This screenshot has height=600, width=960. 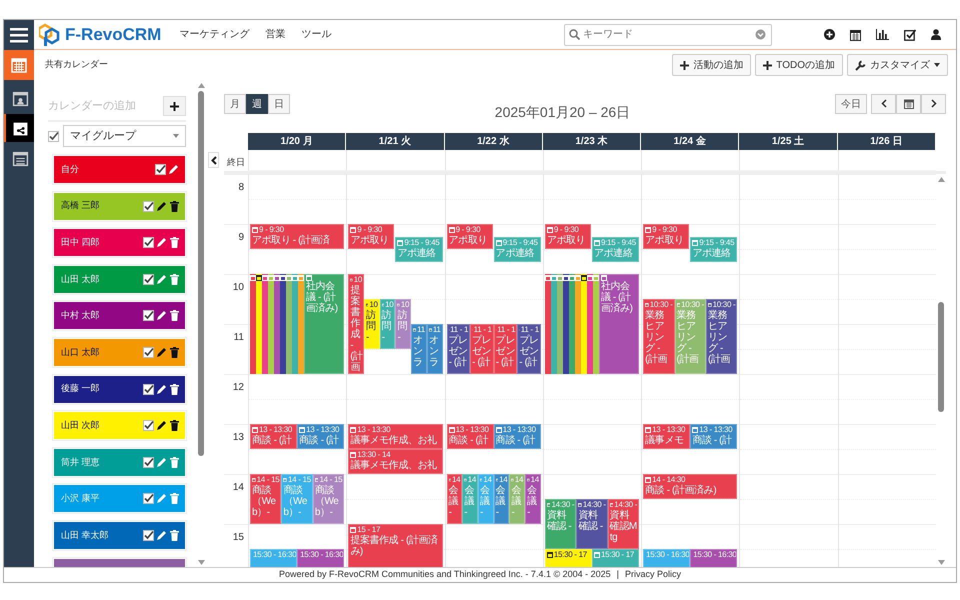 What do you see at coordinates (712, 65) in the screenshot?
I see `add-button: 活動の追加` at bounding box center [712, 65].